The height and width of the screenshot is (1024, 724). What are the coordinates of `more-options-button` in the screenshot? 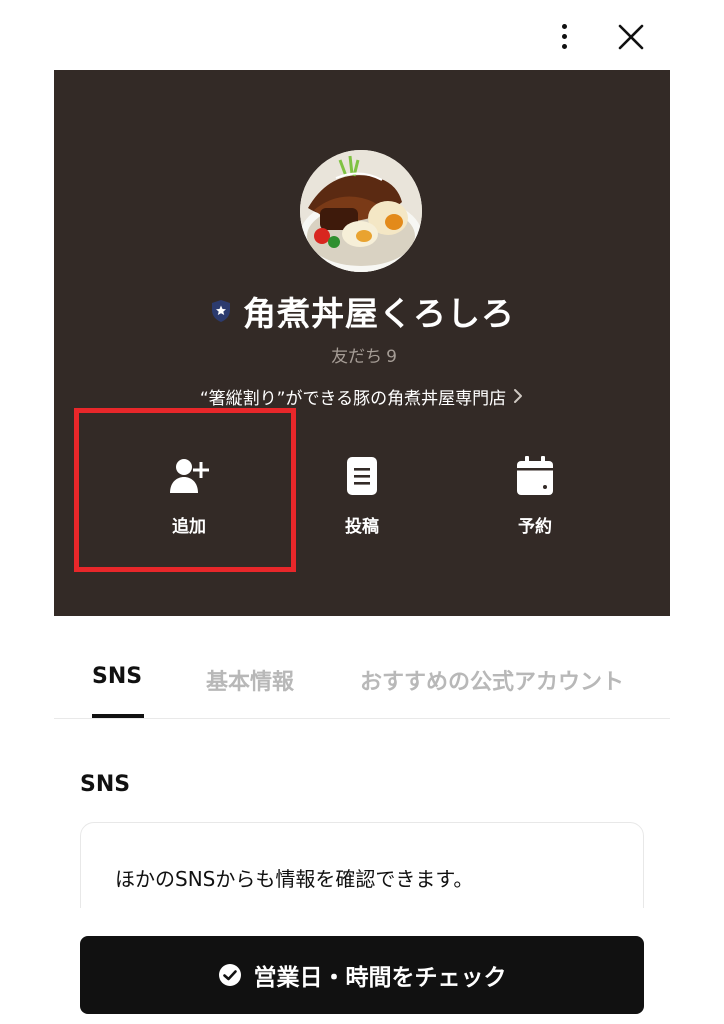 It's located at (564, 37).